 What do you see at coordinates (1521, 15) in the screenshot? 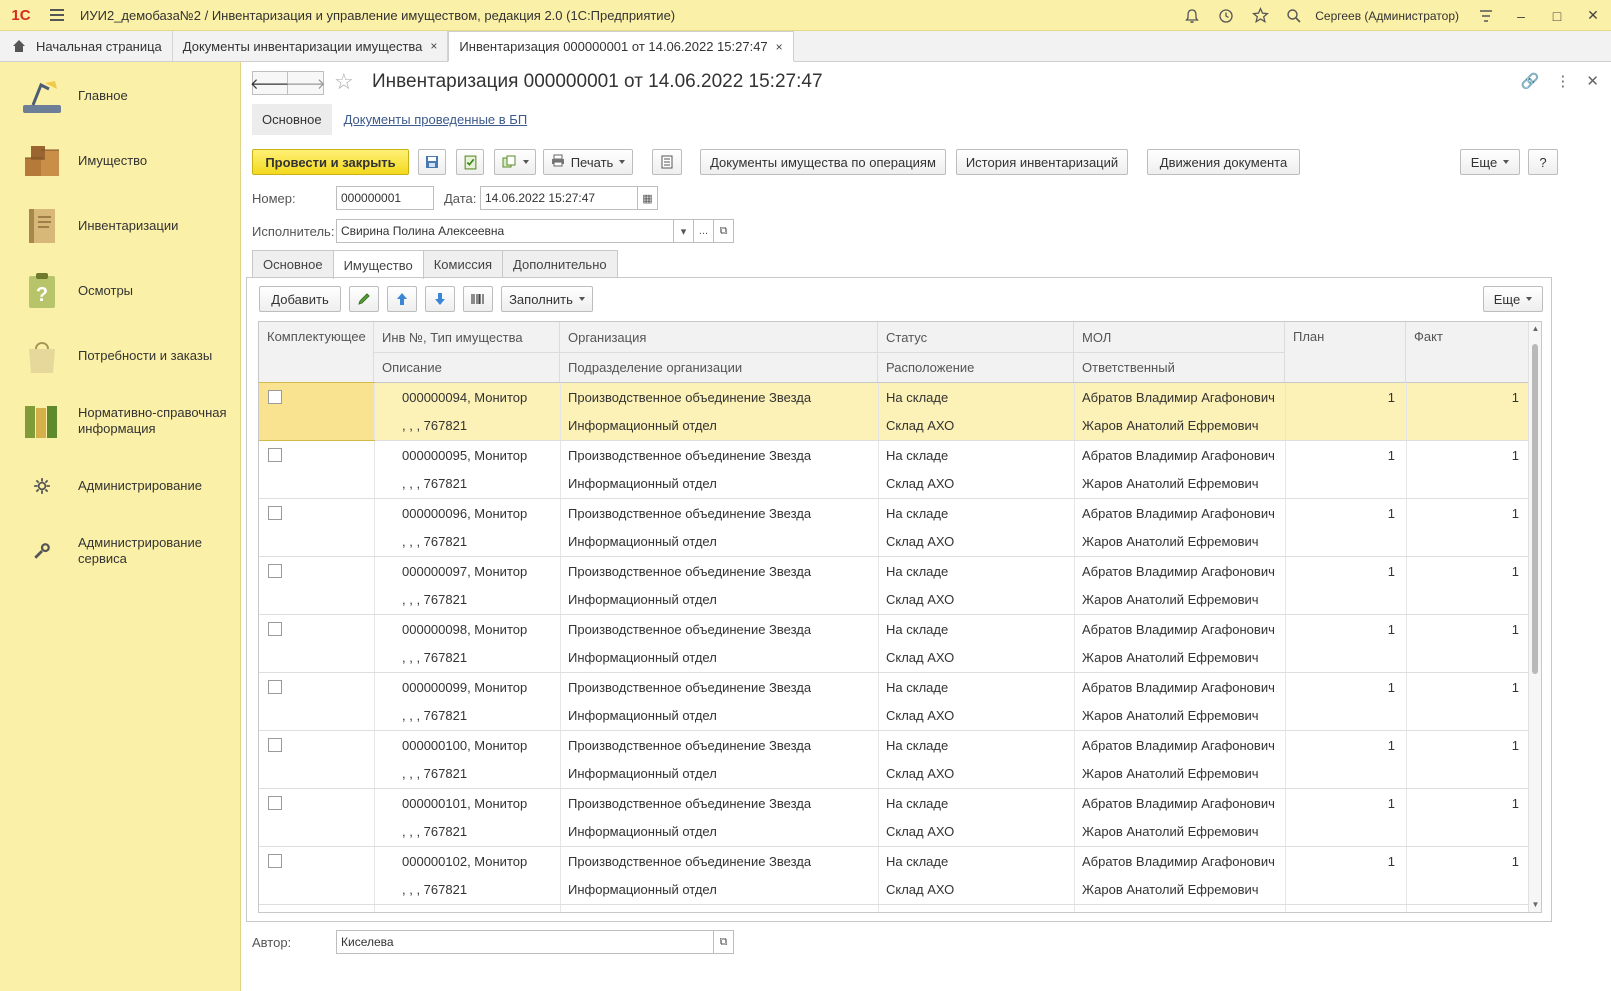
I see `minimize-icon: –` at bounding box center [1521, 15].